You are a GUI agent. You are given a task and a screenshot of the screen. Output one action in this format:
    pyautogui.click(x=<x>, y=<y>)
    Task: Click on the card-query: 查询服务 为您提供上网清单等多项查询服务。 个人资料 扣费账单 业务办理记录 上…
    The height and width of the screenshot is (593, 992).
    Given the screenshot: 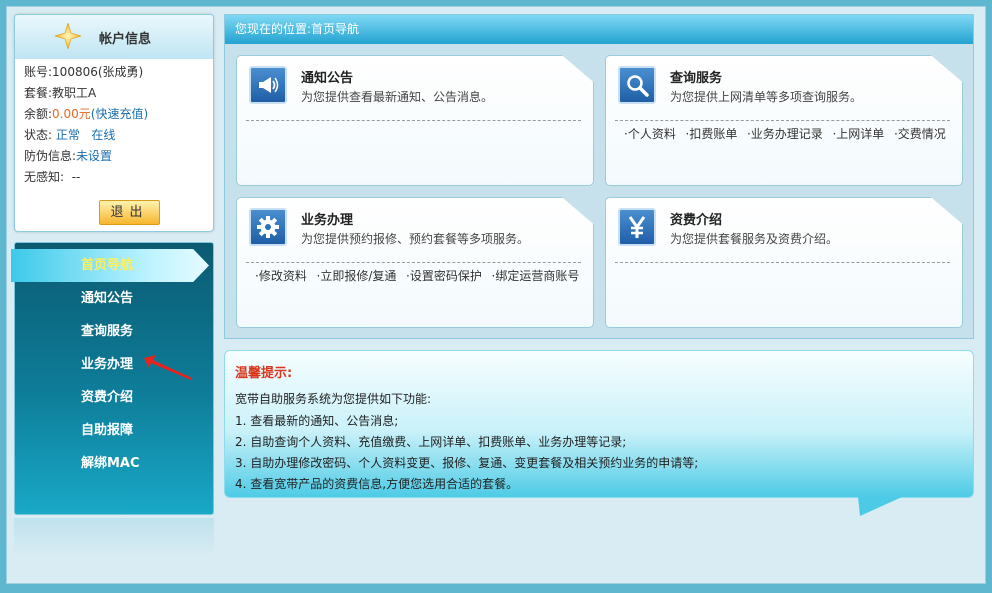 What is the action you would take?
    pyautogui.click(x=784, y=120)
    